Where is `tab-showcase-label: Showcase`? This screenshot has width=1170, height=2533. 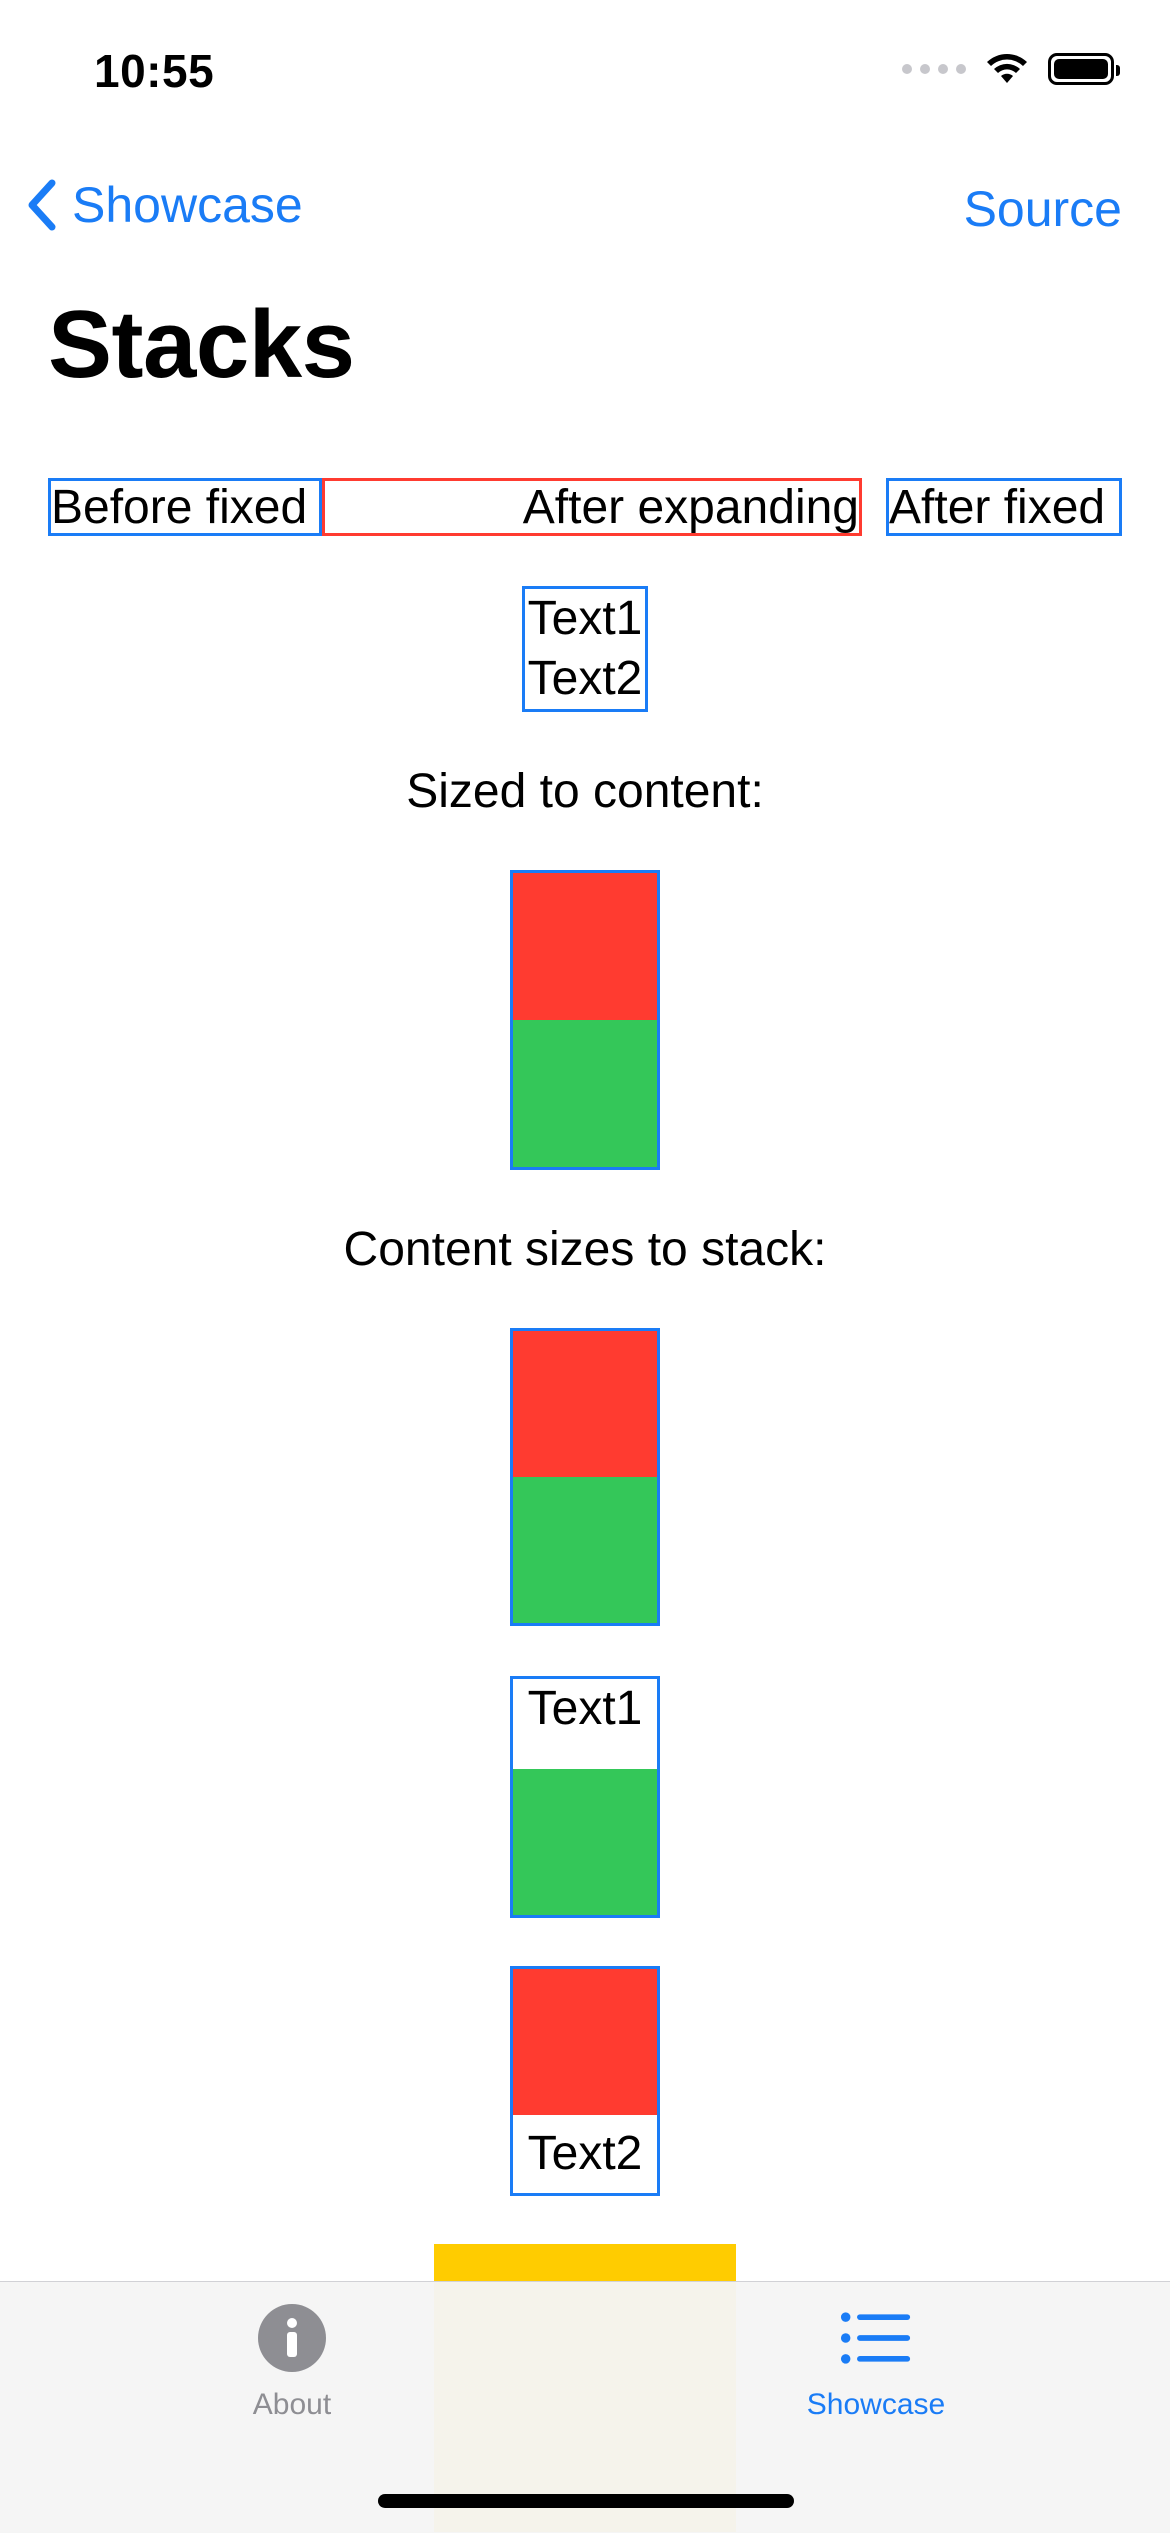 tab-showcase-label: Showcase is located at coordinates (876, 2404).